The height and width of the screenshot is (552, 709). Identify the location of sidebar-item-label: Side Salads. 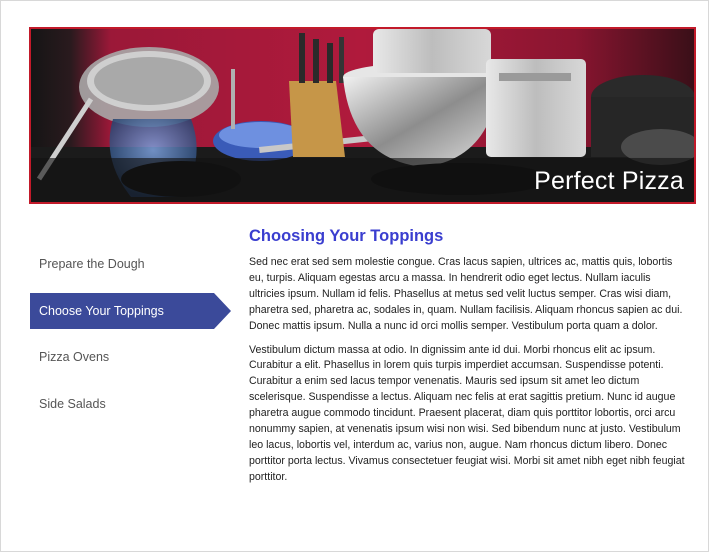
(72, 403).